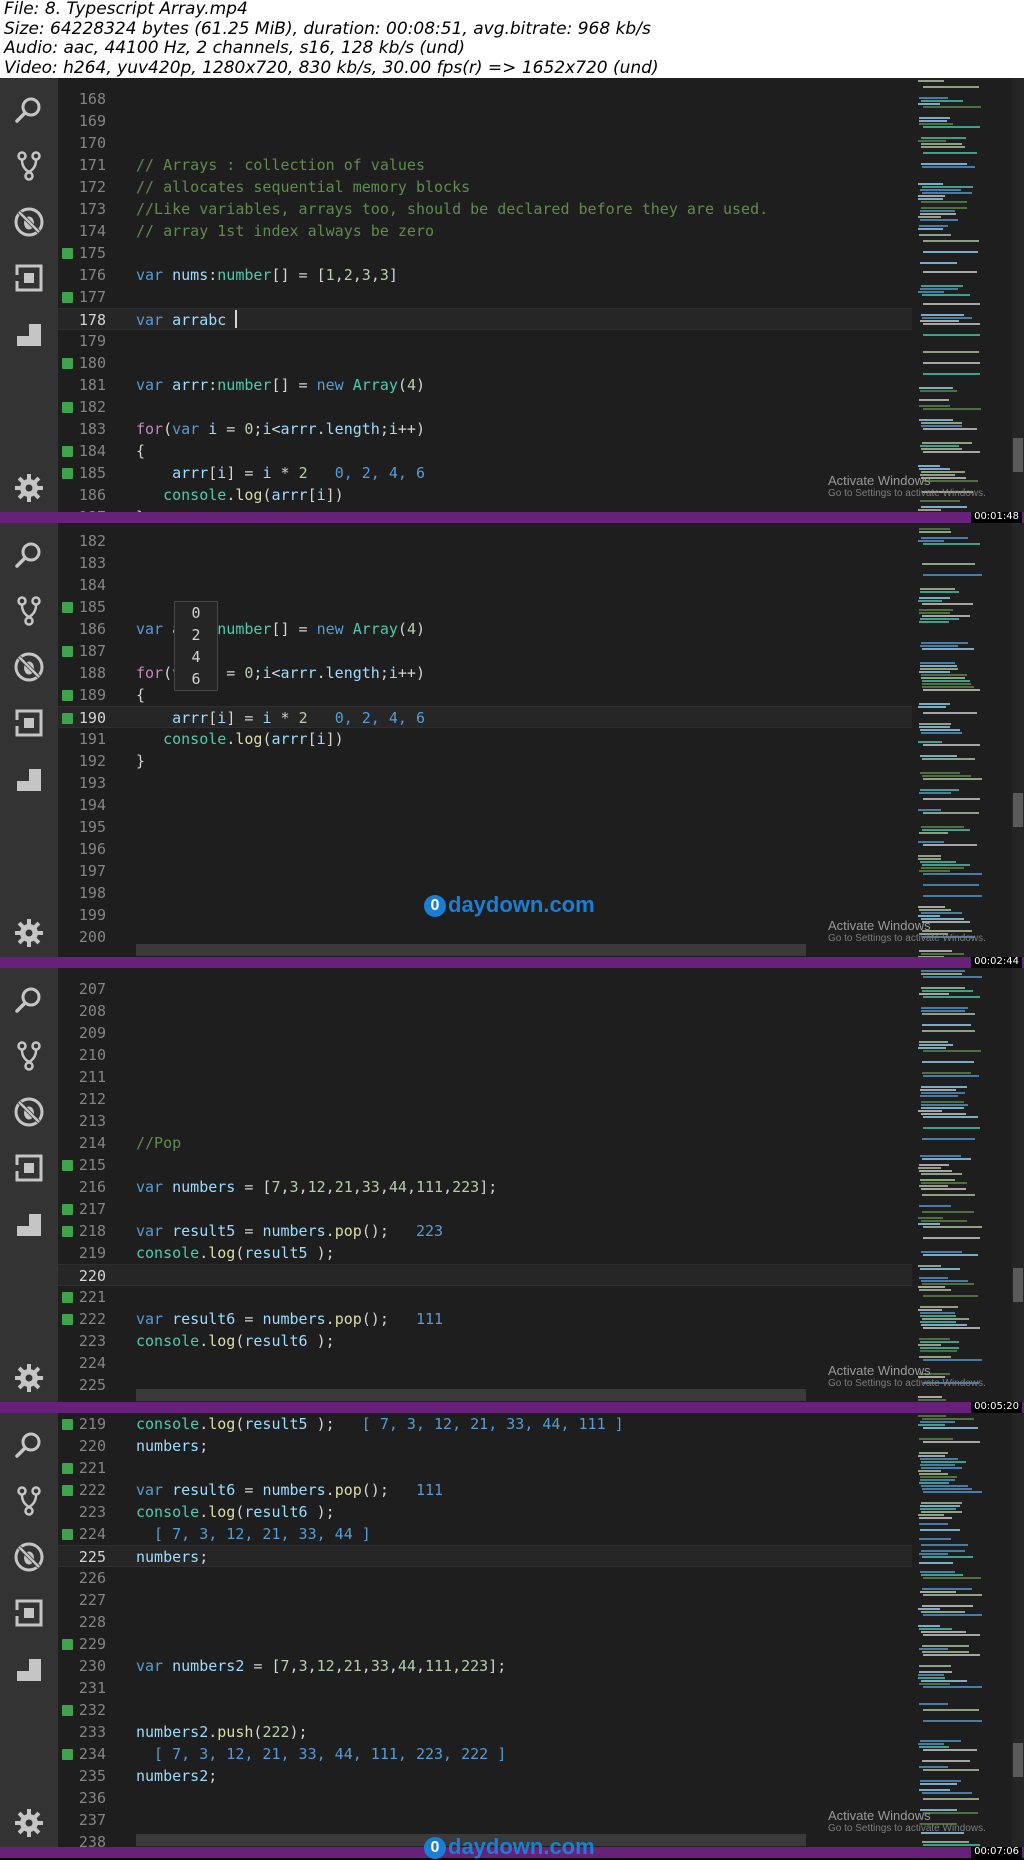 The height and width of the screenshot is (1860, 1024). I want to click on code-line: 207, so click(485, 989).